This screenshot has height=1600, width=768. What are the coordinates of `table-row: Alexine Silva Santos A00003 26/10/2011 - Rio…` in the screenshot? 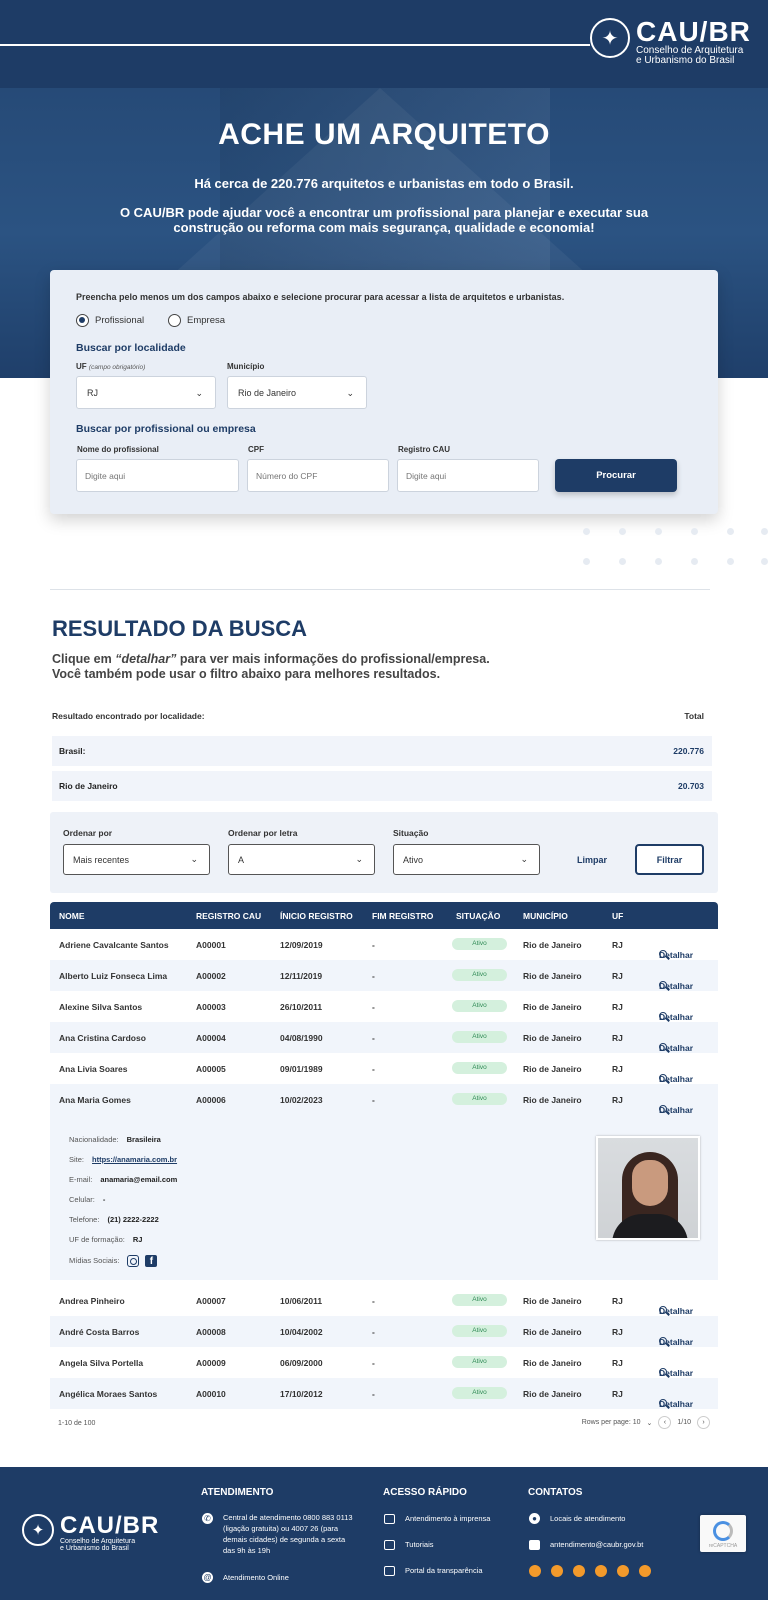 It's located at (384, 1006).